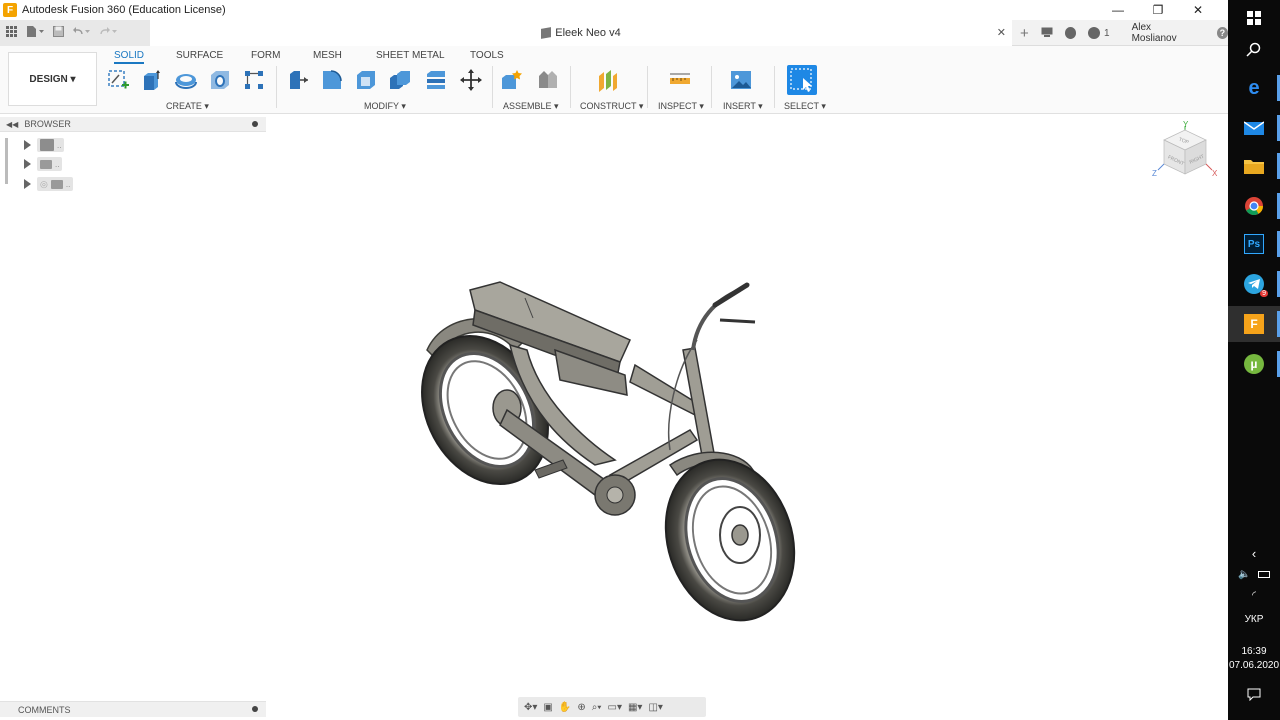  What do you see at coordinates (1070, 33) in the screenshot?
I see `job-status-icon` at bounding box center [1070, 33].